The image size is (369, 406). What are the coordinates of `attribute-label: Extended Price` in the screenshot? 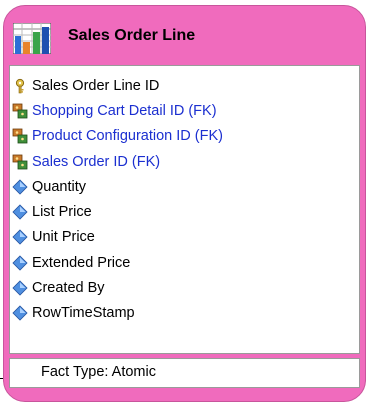 It's located at (81, 262).